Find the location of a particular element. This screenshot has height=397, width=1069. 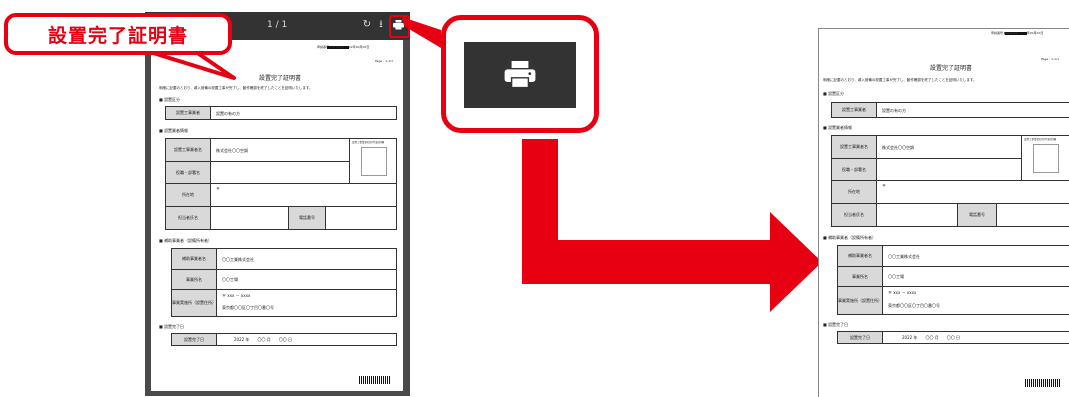

stamp-label: 設置工事業者社印(代表印)欄 is located at coordinates (1040, 139).